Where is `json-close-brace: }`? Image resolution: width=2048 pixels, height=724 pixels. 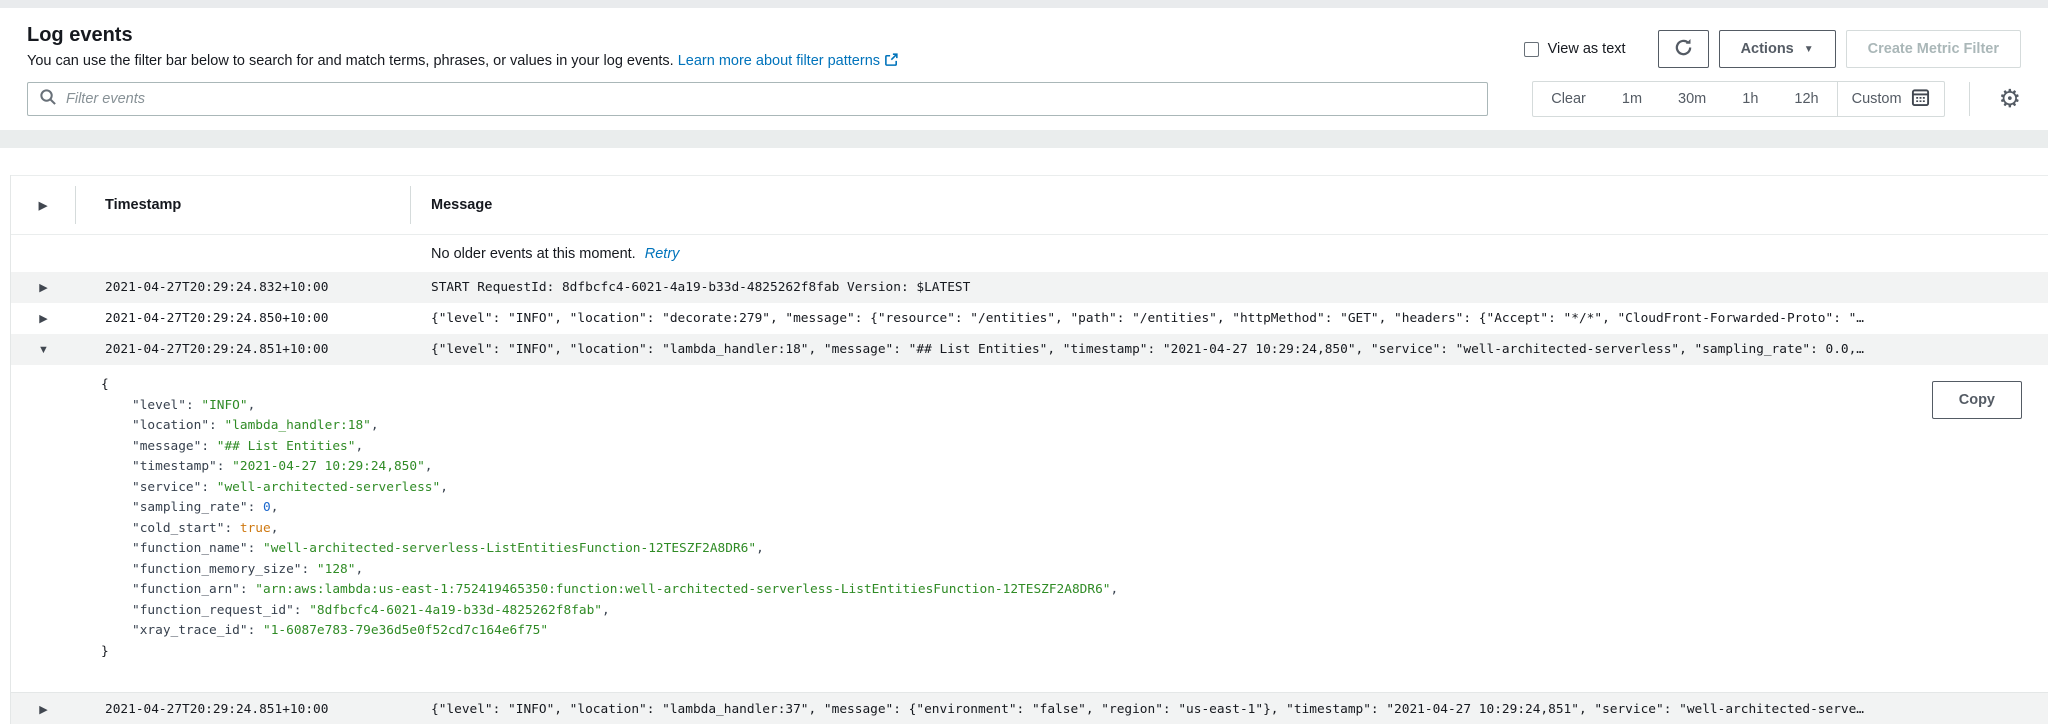 json-close-brace: } is located at coordinates (105, 651).